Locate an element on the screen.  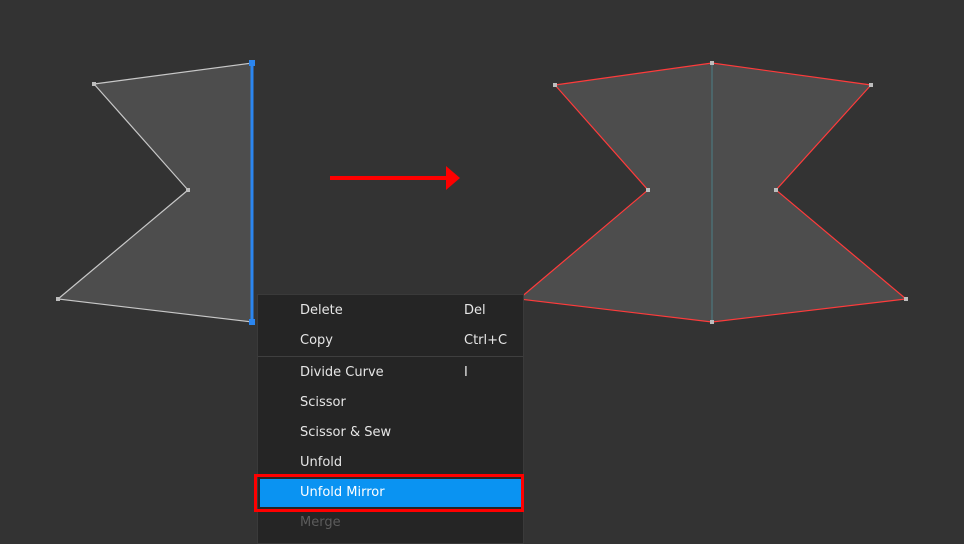
menu-item-unfold: Unfold is located at coordinates (390, 463).